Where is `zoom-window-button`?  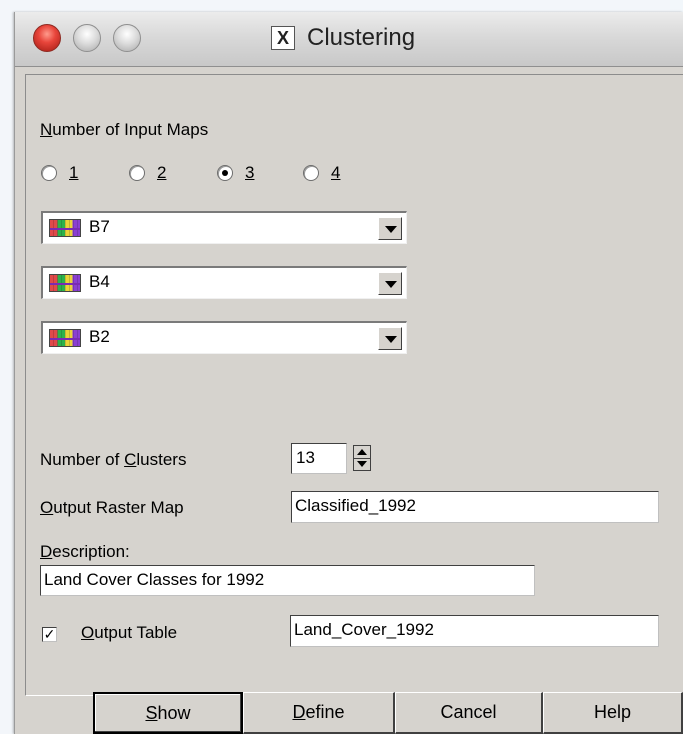 zoom-window-button is located at coordinates (127, 38).